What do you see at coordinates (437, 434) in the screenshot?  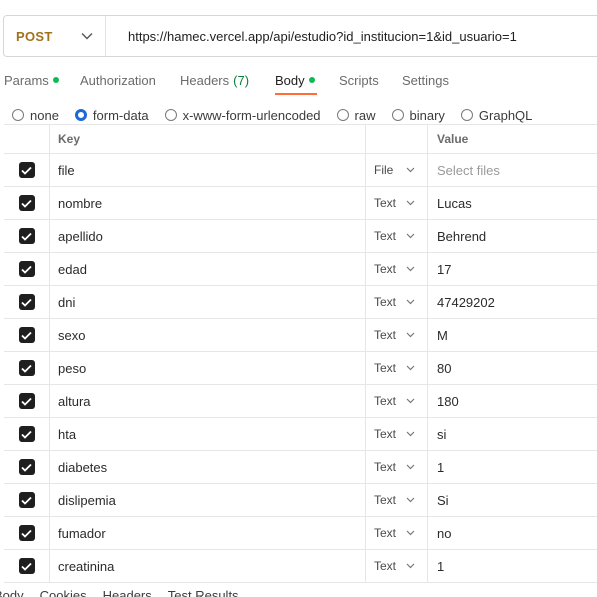 I see `value-cell: si` at bounding box center [437, 434].